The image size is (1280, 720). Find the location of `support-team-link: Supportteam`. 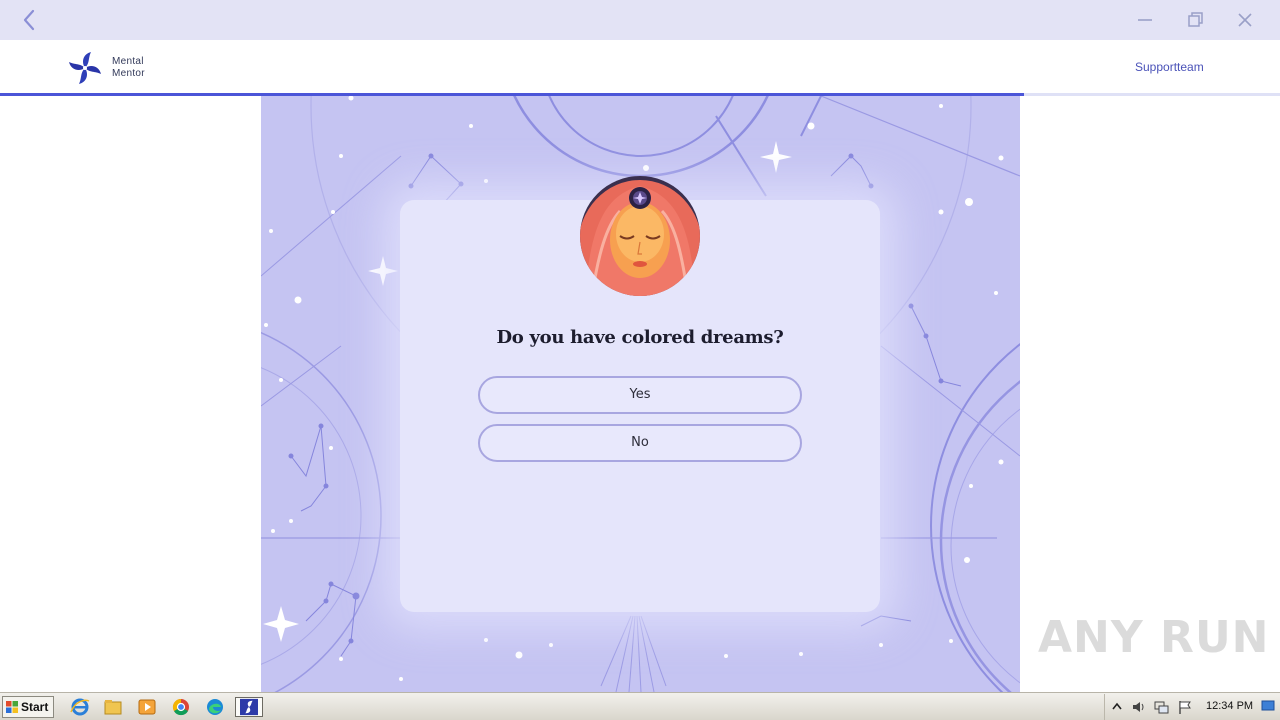

support-team-link: Supportteam is located at coordinates (1169, 67).